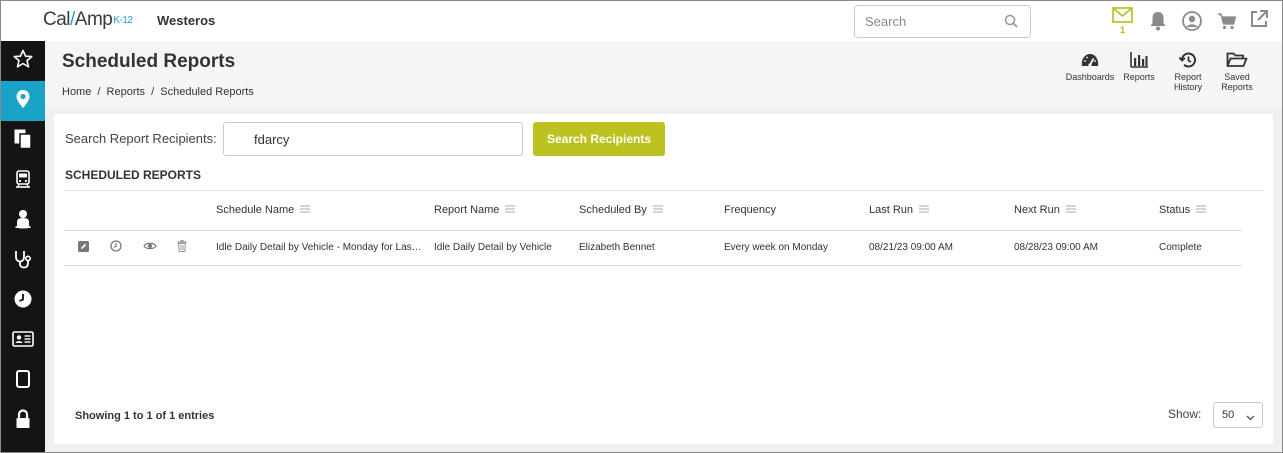  Describe the element at coordinates (941, 248) in the screenshot. I see `cell-last-run: 08/21/23 09:00 AM` at that location.